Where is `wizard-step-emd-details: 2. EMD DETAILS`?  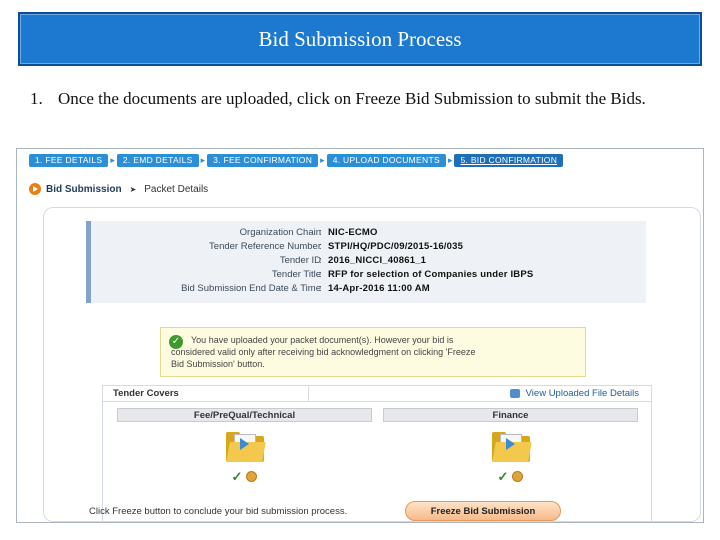 wizard-step-emd-details: 2. EMD DETAILS is located at coordinates (157, 160).